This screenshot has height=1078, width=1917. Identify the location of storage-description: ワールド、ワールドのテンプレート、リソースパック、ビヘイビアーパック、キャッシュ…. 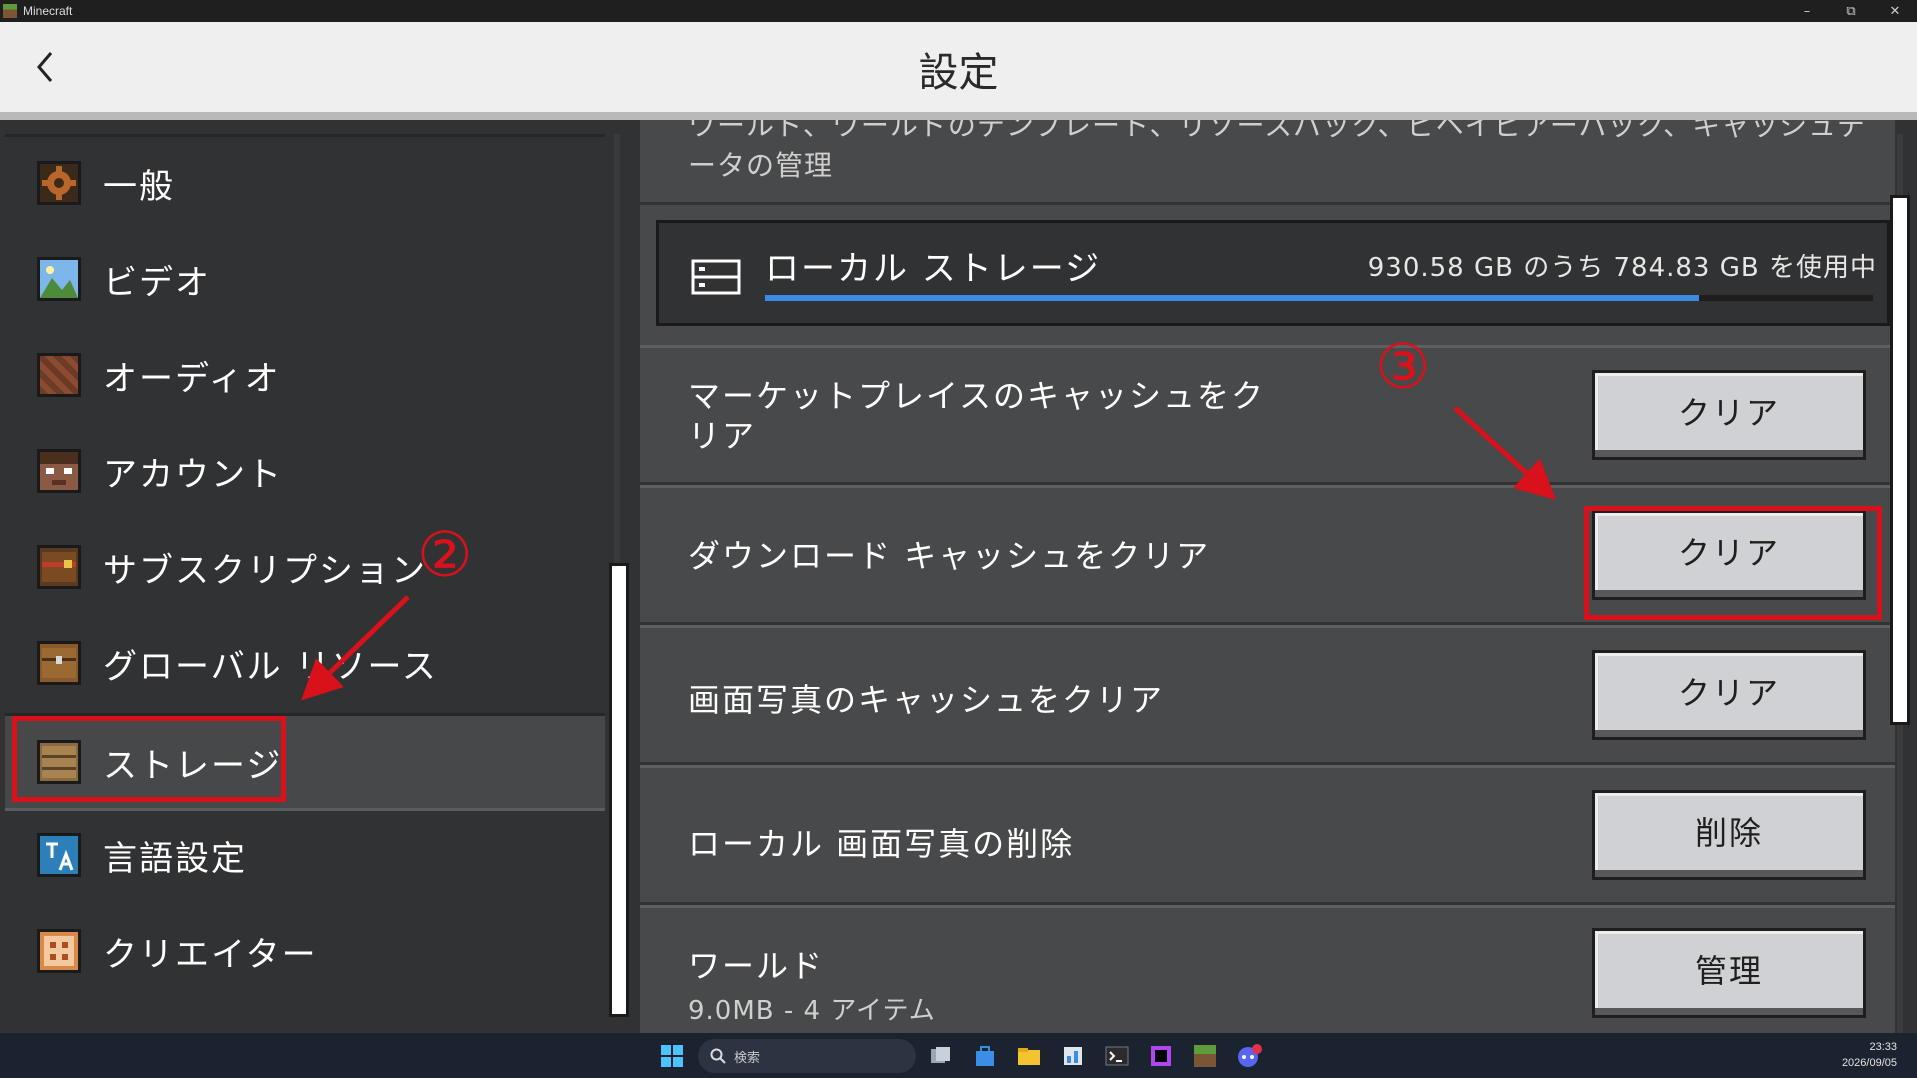
(1265, 162).